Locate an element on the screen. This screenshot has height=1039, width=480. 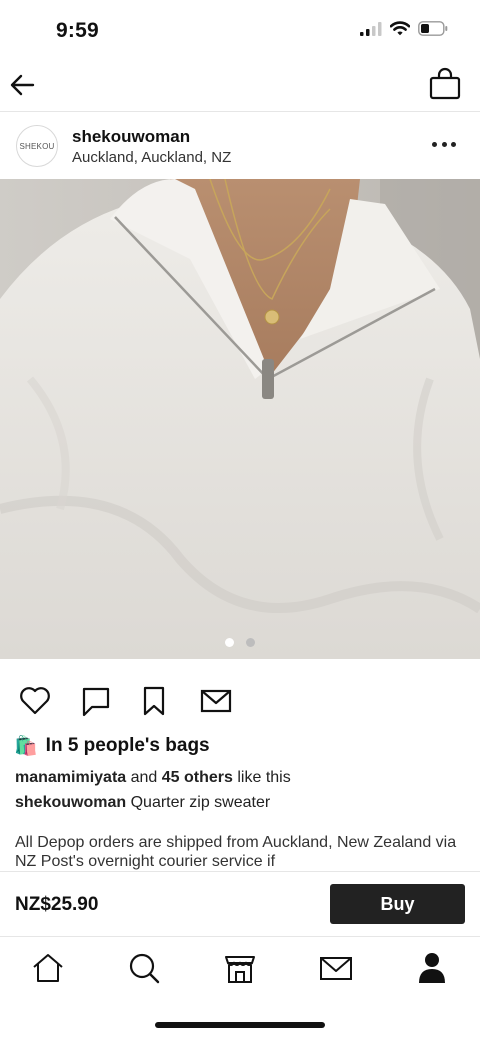
message-button is located at coordinates (216, 701).